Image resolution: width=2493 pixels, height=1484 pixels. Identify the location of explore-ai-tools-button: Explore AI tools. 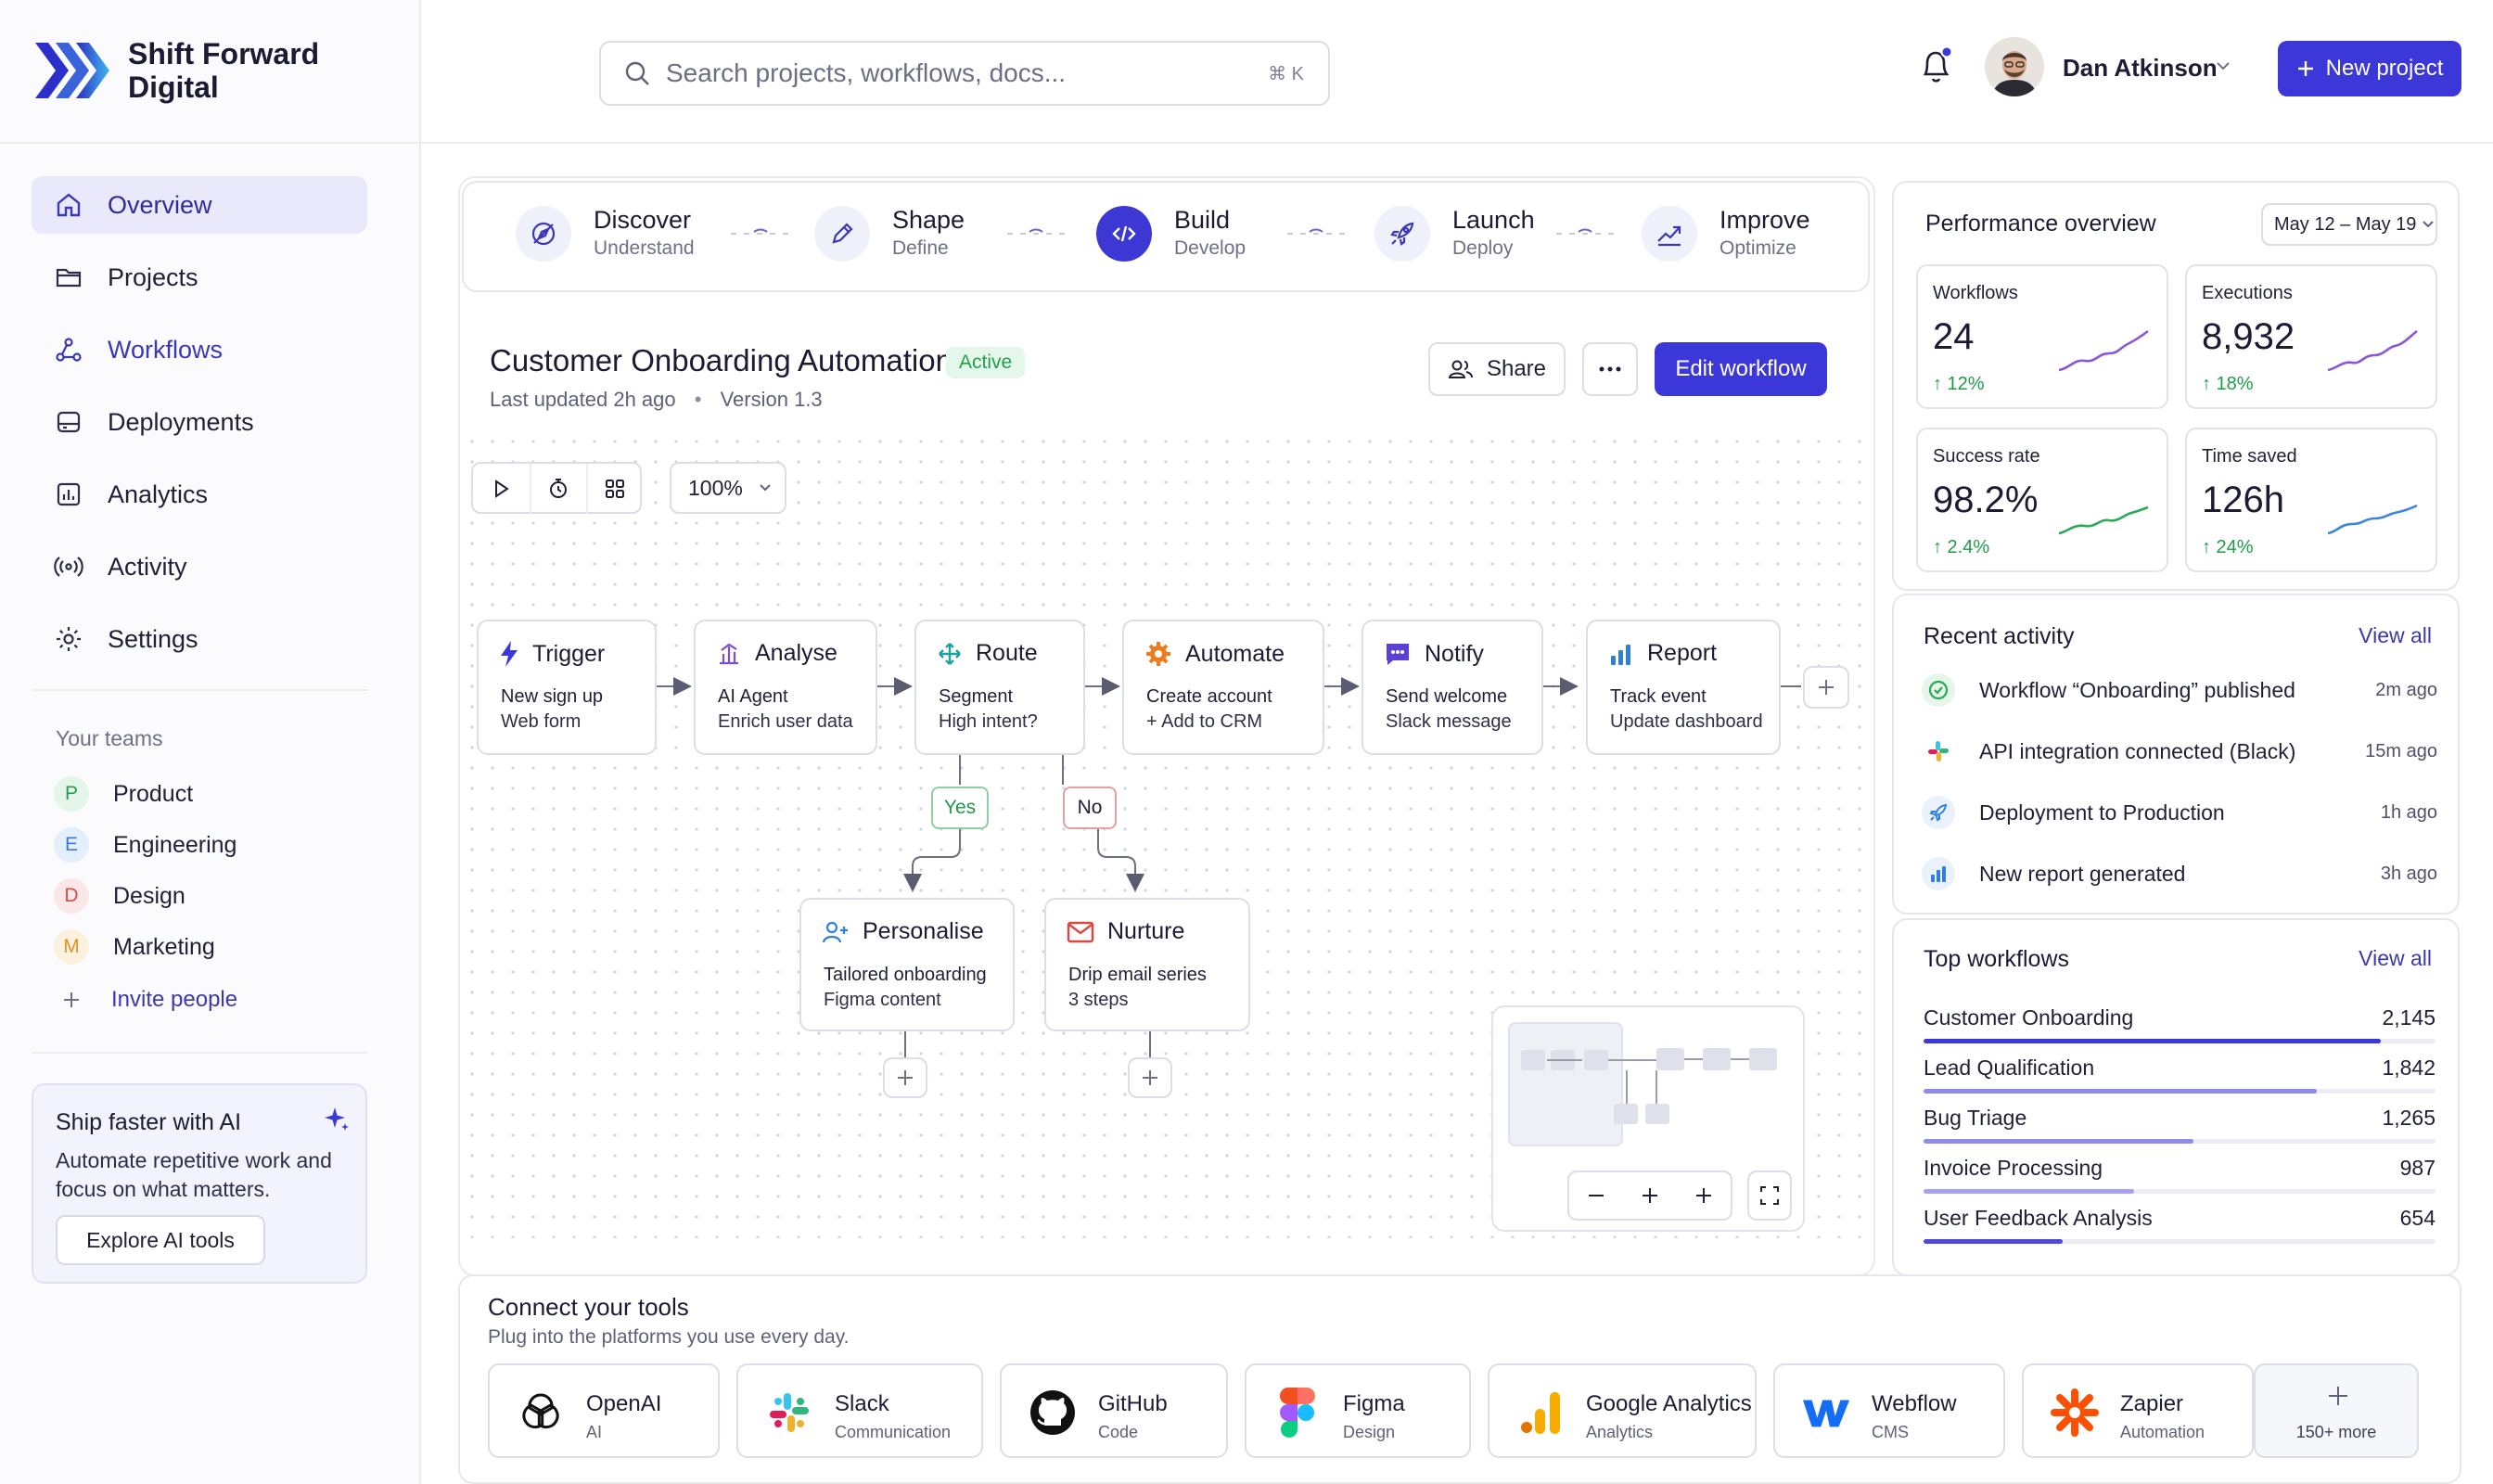
(160, 1240).